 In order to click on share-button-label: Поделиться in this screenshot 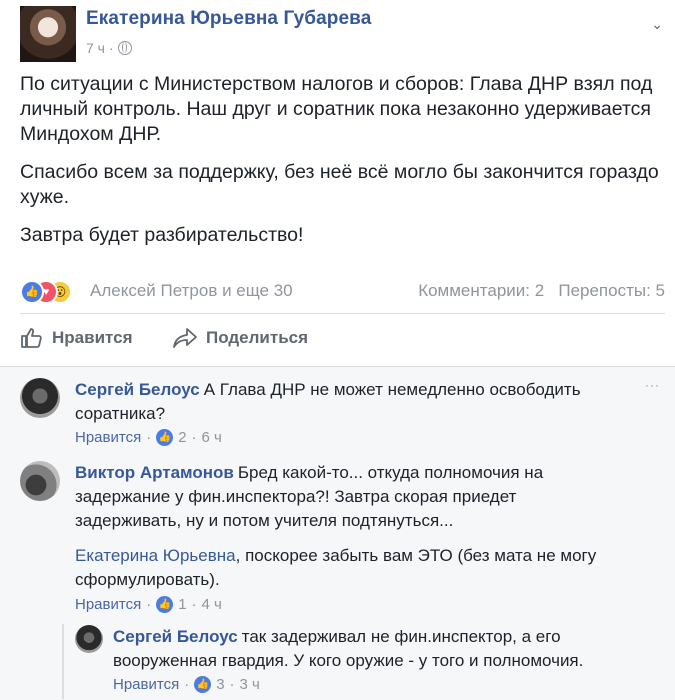, I will do `click(257, 337)`.